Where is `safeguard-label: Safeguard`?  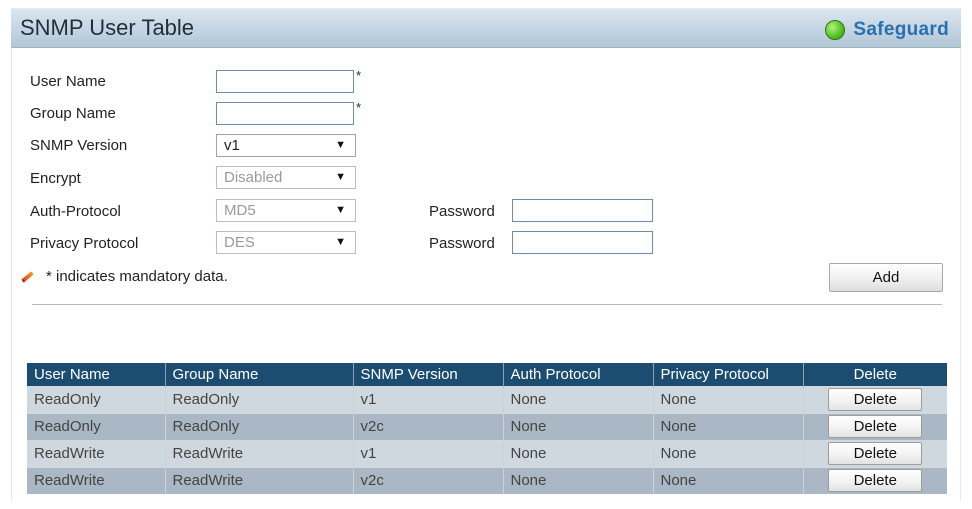 safeguard-label: Safeguard is located at coordinates (901, 29).